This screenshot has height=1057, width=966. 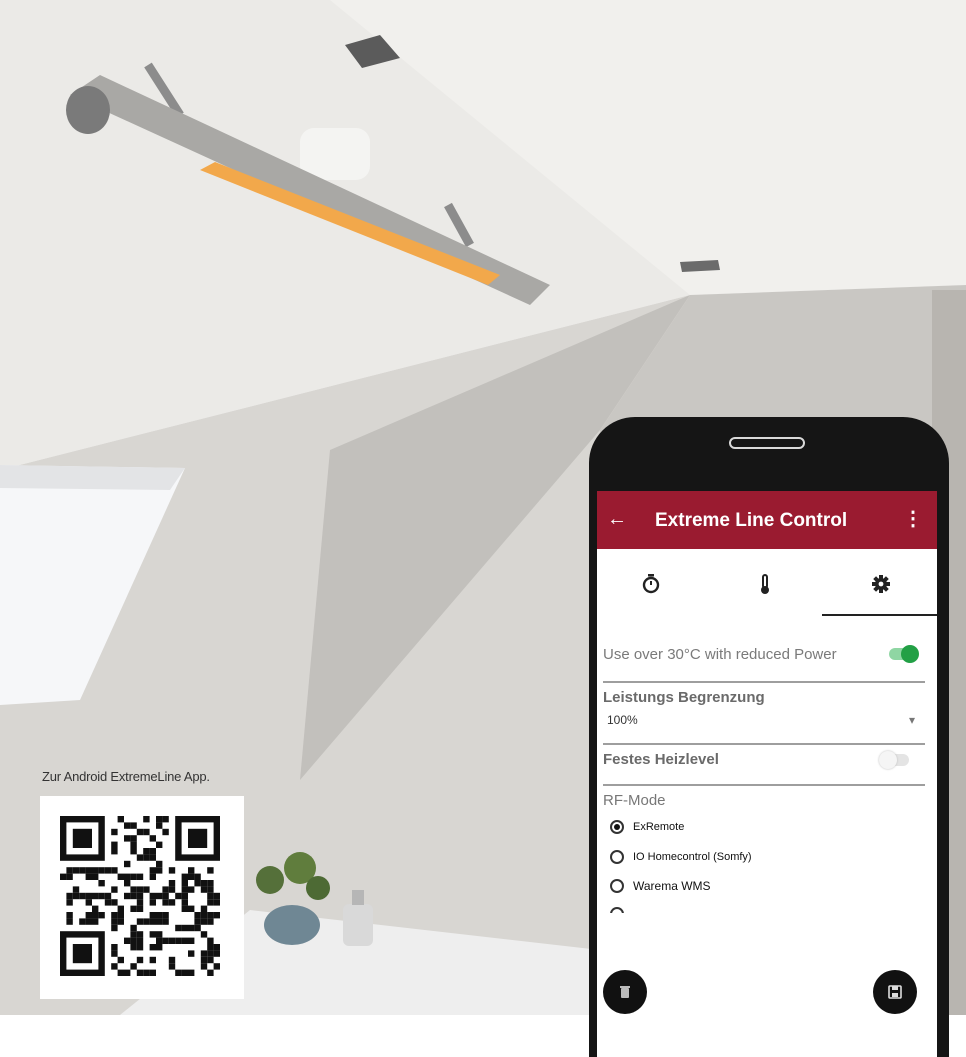 What do you see at coordinates (672, 886) in the screenshot?
I see `radio-label: Warema WMS` at bounding box center [672, 886].